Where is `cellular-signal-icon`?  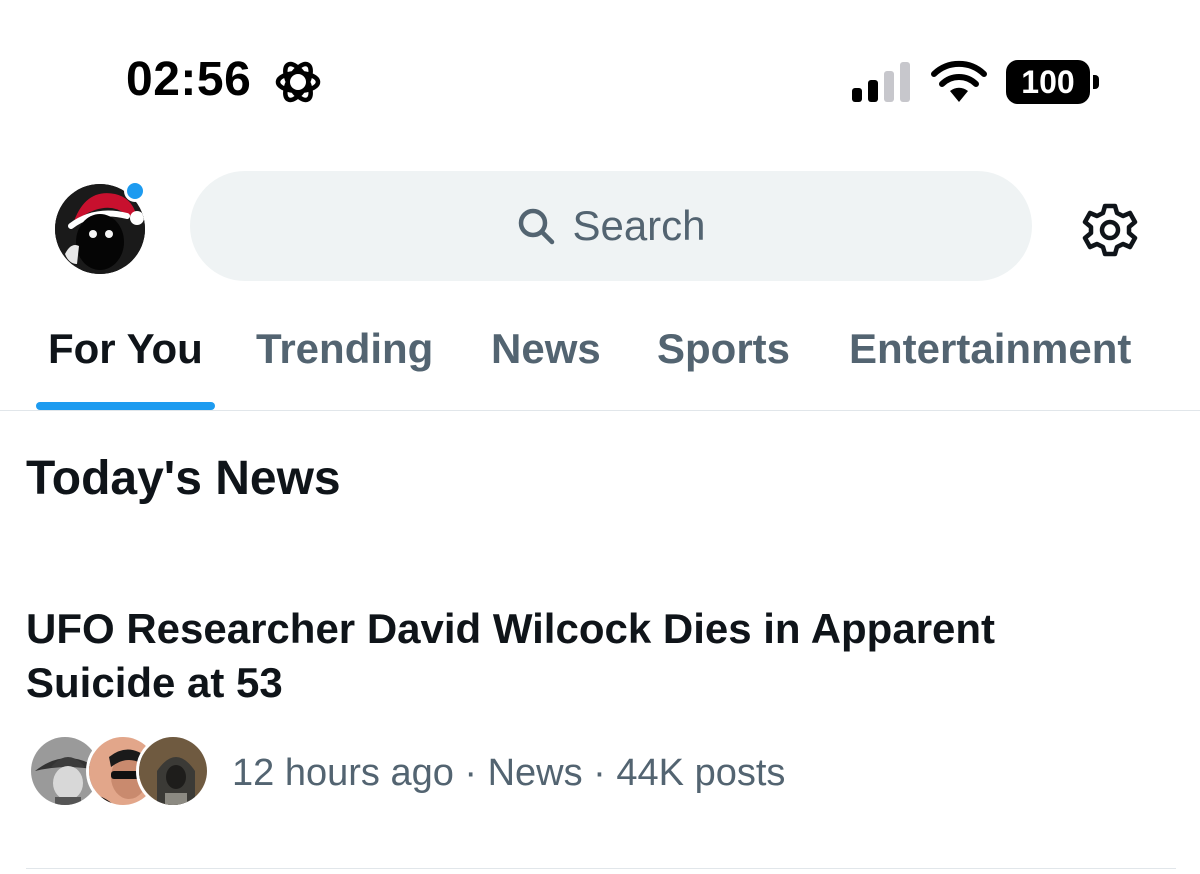
cellular-signal-icon is located at coordinates (881, 82).